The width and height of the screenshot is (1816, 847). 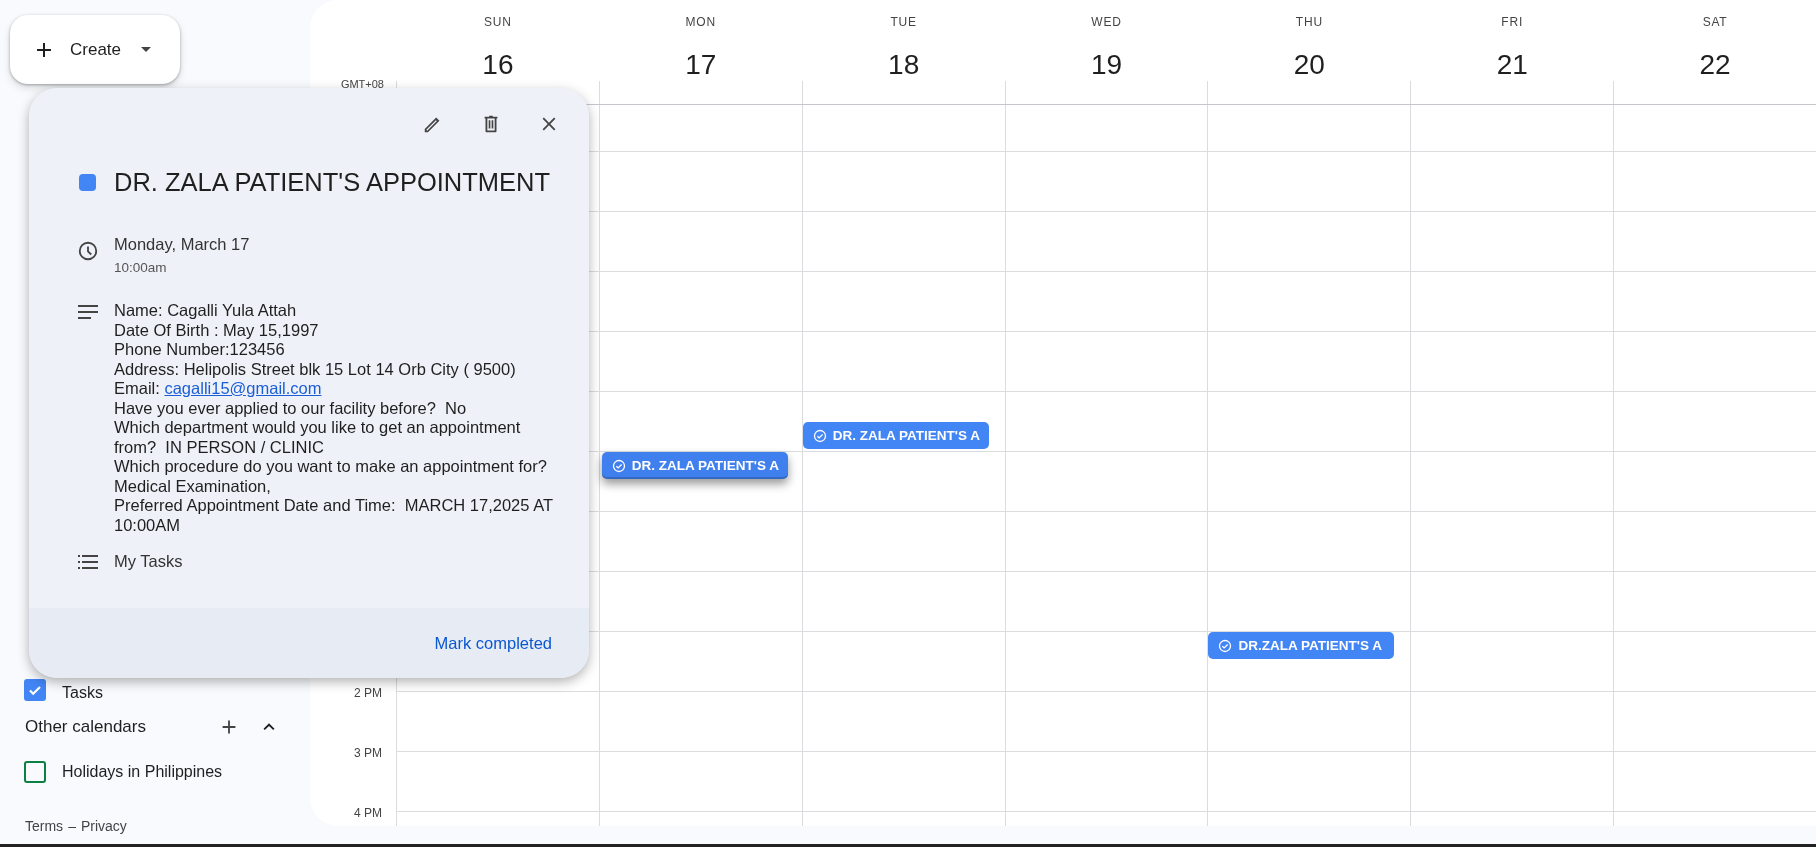 What do you see at coordinates (87, 312) in the screenshot?
I see `description-icon` at bounding box center [87, 312].